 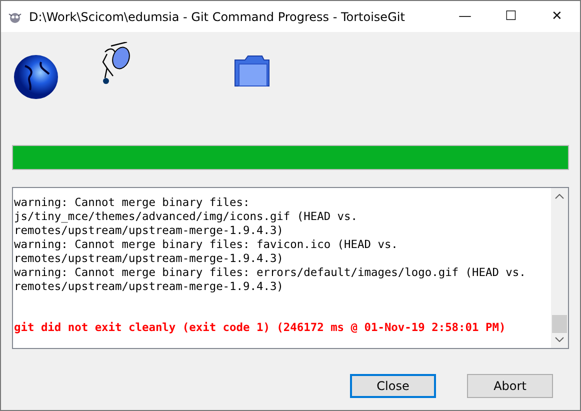 I want to click on scroll-down-icon, so click(x=559, y=339).